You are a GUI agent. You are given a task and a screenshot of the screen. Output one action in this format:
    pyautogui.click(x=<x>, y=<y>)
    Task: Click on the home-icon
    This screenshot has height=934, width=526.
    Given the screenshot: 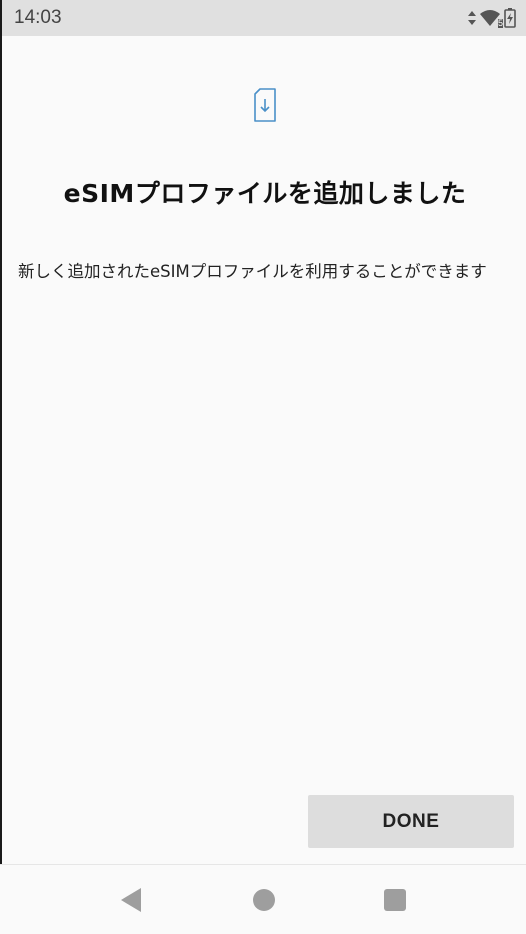 What is the action you would take?
    pyautogui.click(x=264, y=900)
    